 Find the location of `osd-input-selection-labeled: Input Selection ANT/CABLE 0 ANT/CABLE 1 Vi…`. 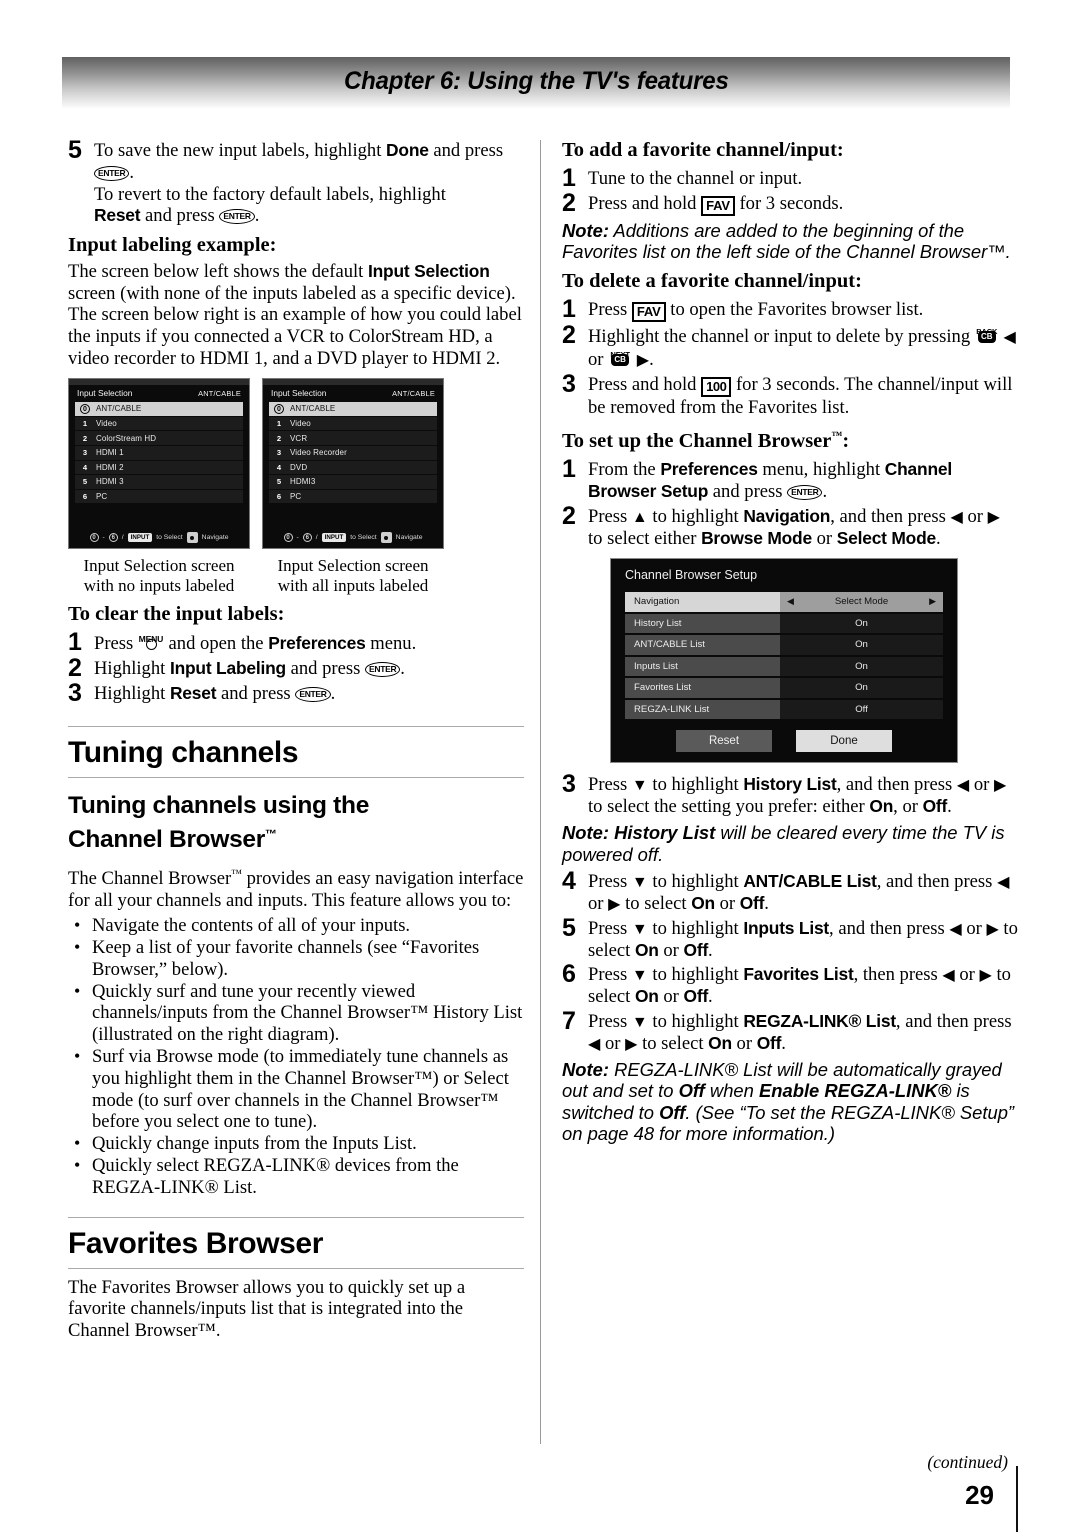

osd-input-selection-labeled: Input Selection ANT/CABLE 0 ANT/CABLE 1 Vi… is located at coordinates (353, 464).